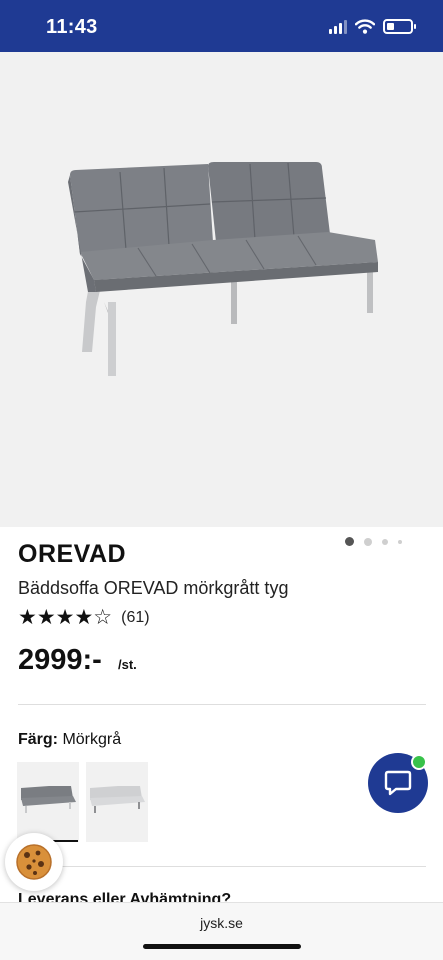 Image resolution: width=443 pixels, height=960 pixels. What do you see at coordinates (92, 739) in the screenshot?
I see `color-value: Mörkgrå` at bounding box center [92, 739].